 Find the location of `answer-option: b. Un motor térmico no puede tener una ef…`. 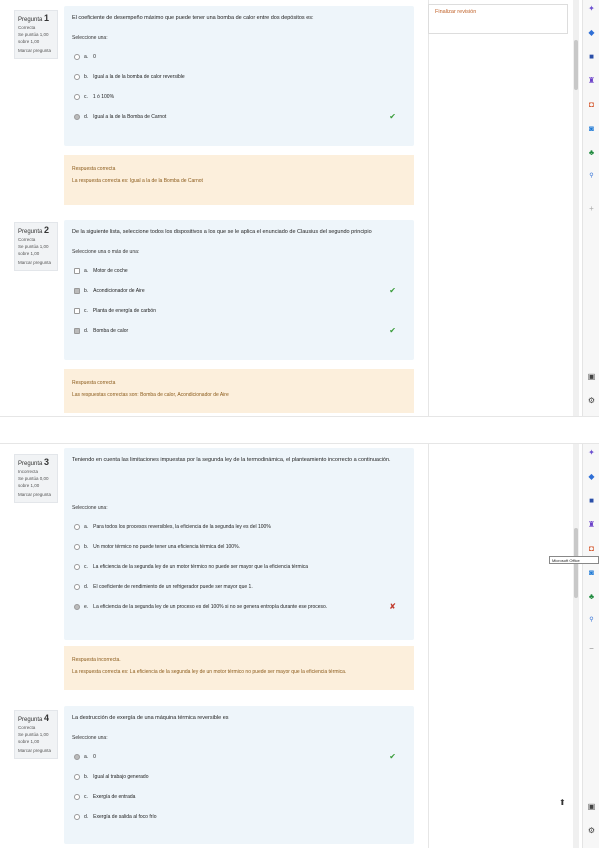

answer-option: b. Un motor térmico no puede tener una ef… is located at coordinates (239, 547).